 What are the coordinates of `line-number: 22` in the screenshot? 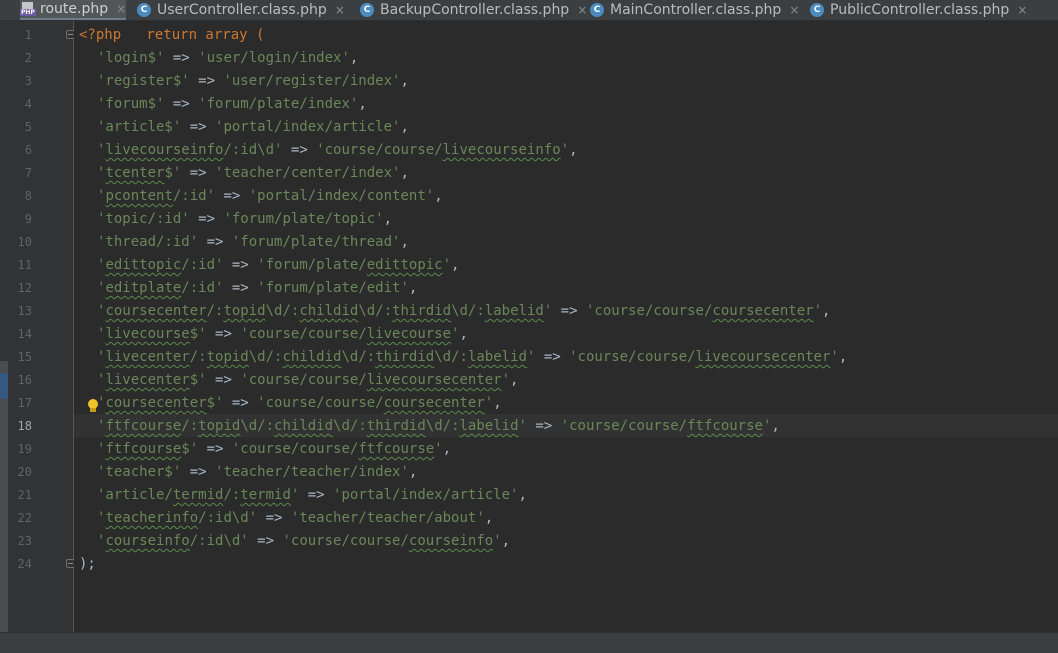 It's located at (24, 518).